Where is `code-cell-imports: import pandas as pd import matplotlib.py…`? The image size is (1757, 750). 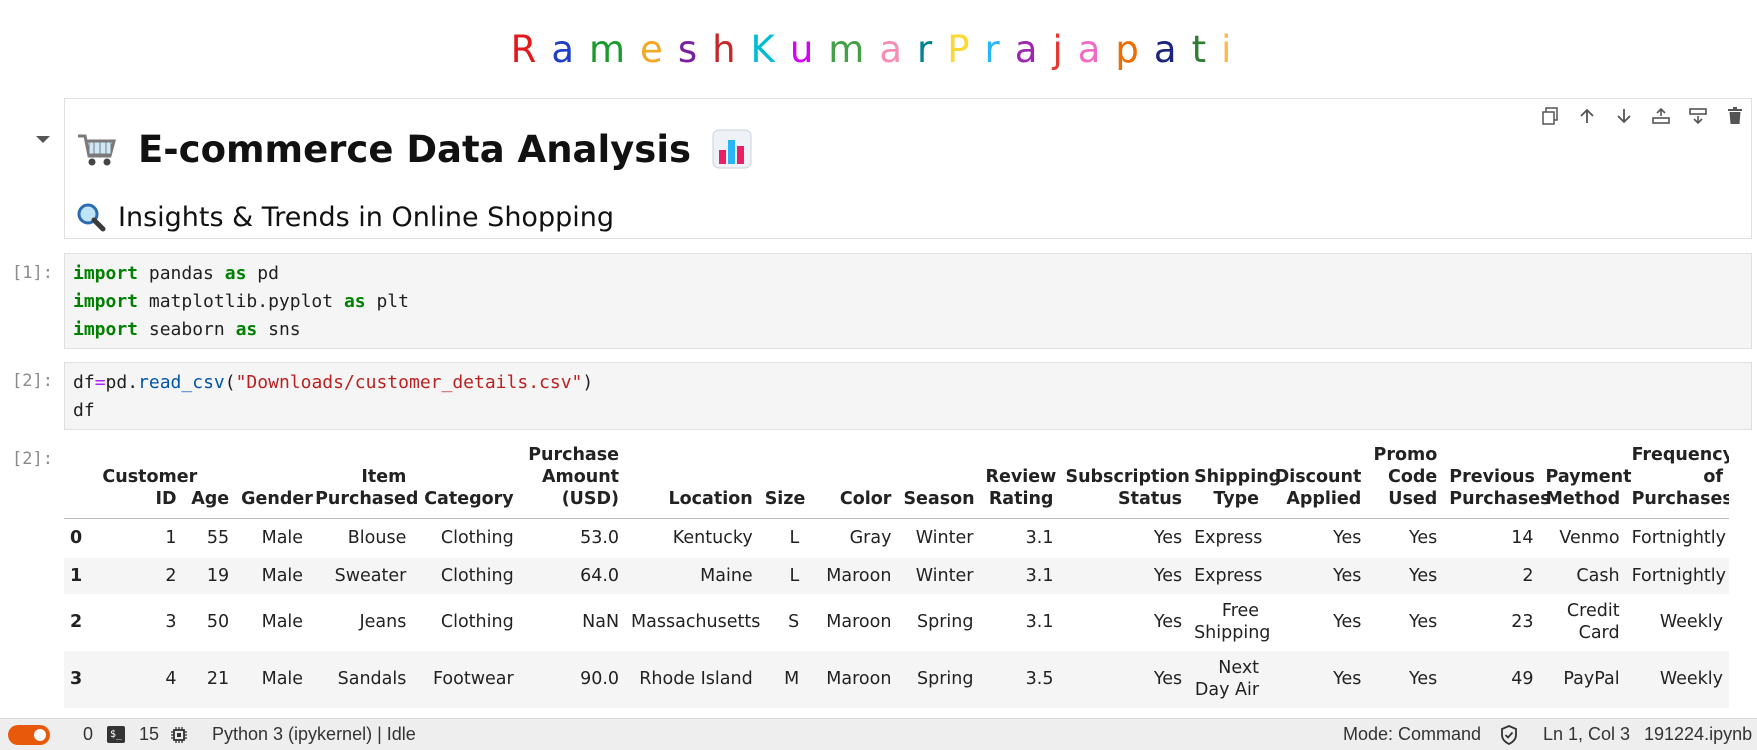 code-cell-imports: import pandas as pd import matplotlib.py… is located at coordinates (908, 301).